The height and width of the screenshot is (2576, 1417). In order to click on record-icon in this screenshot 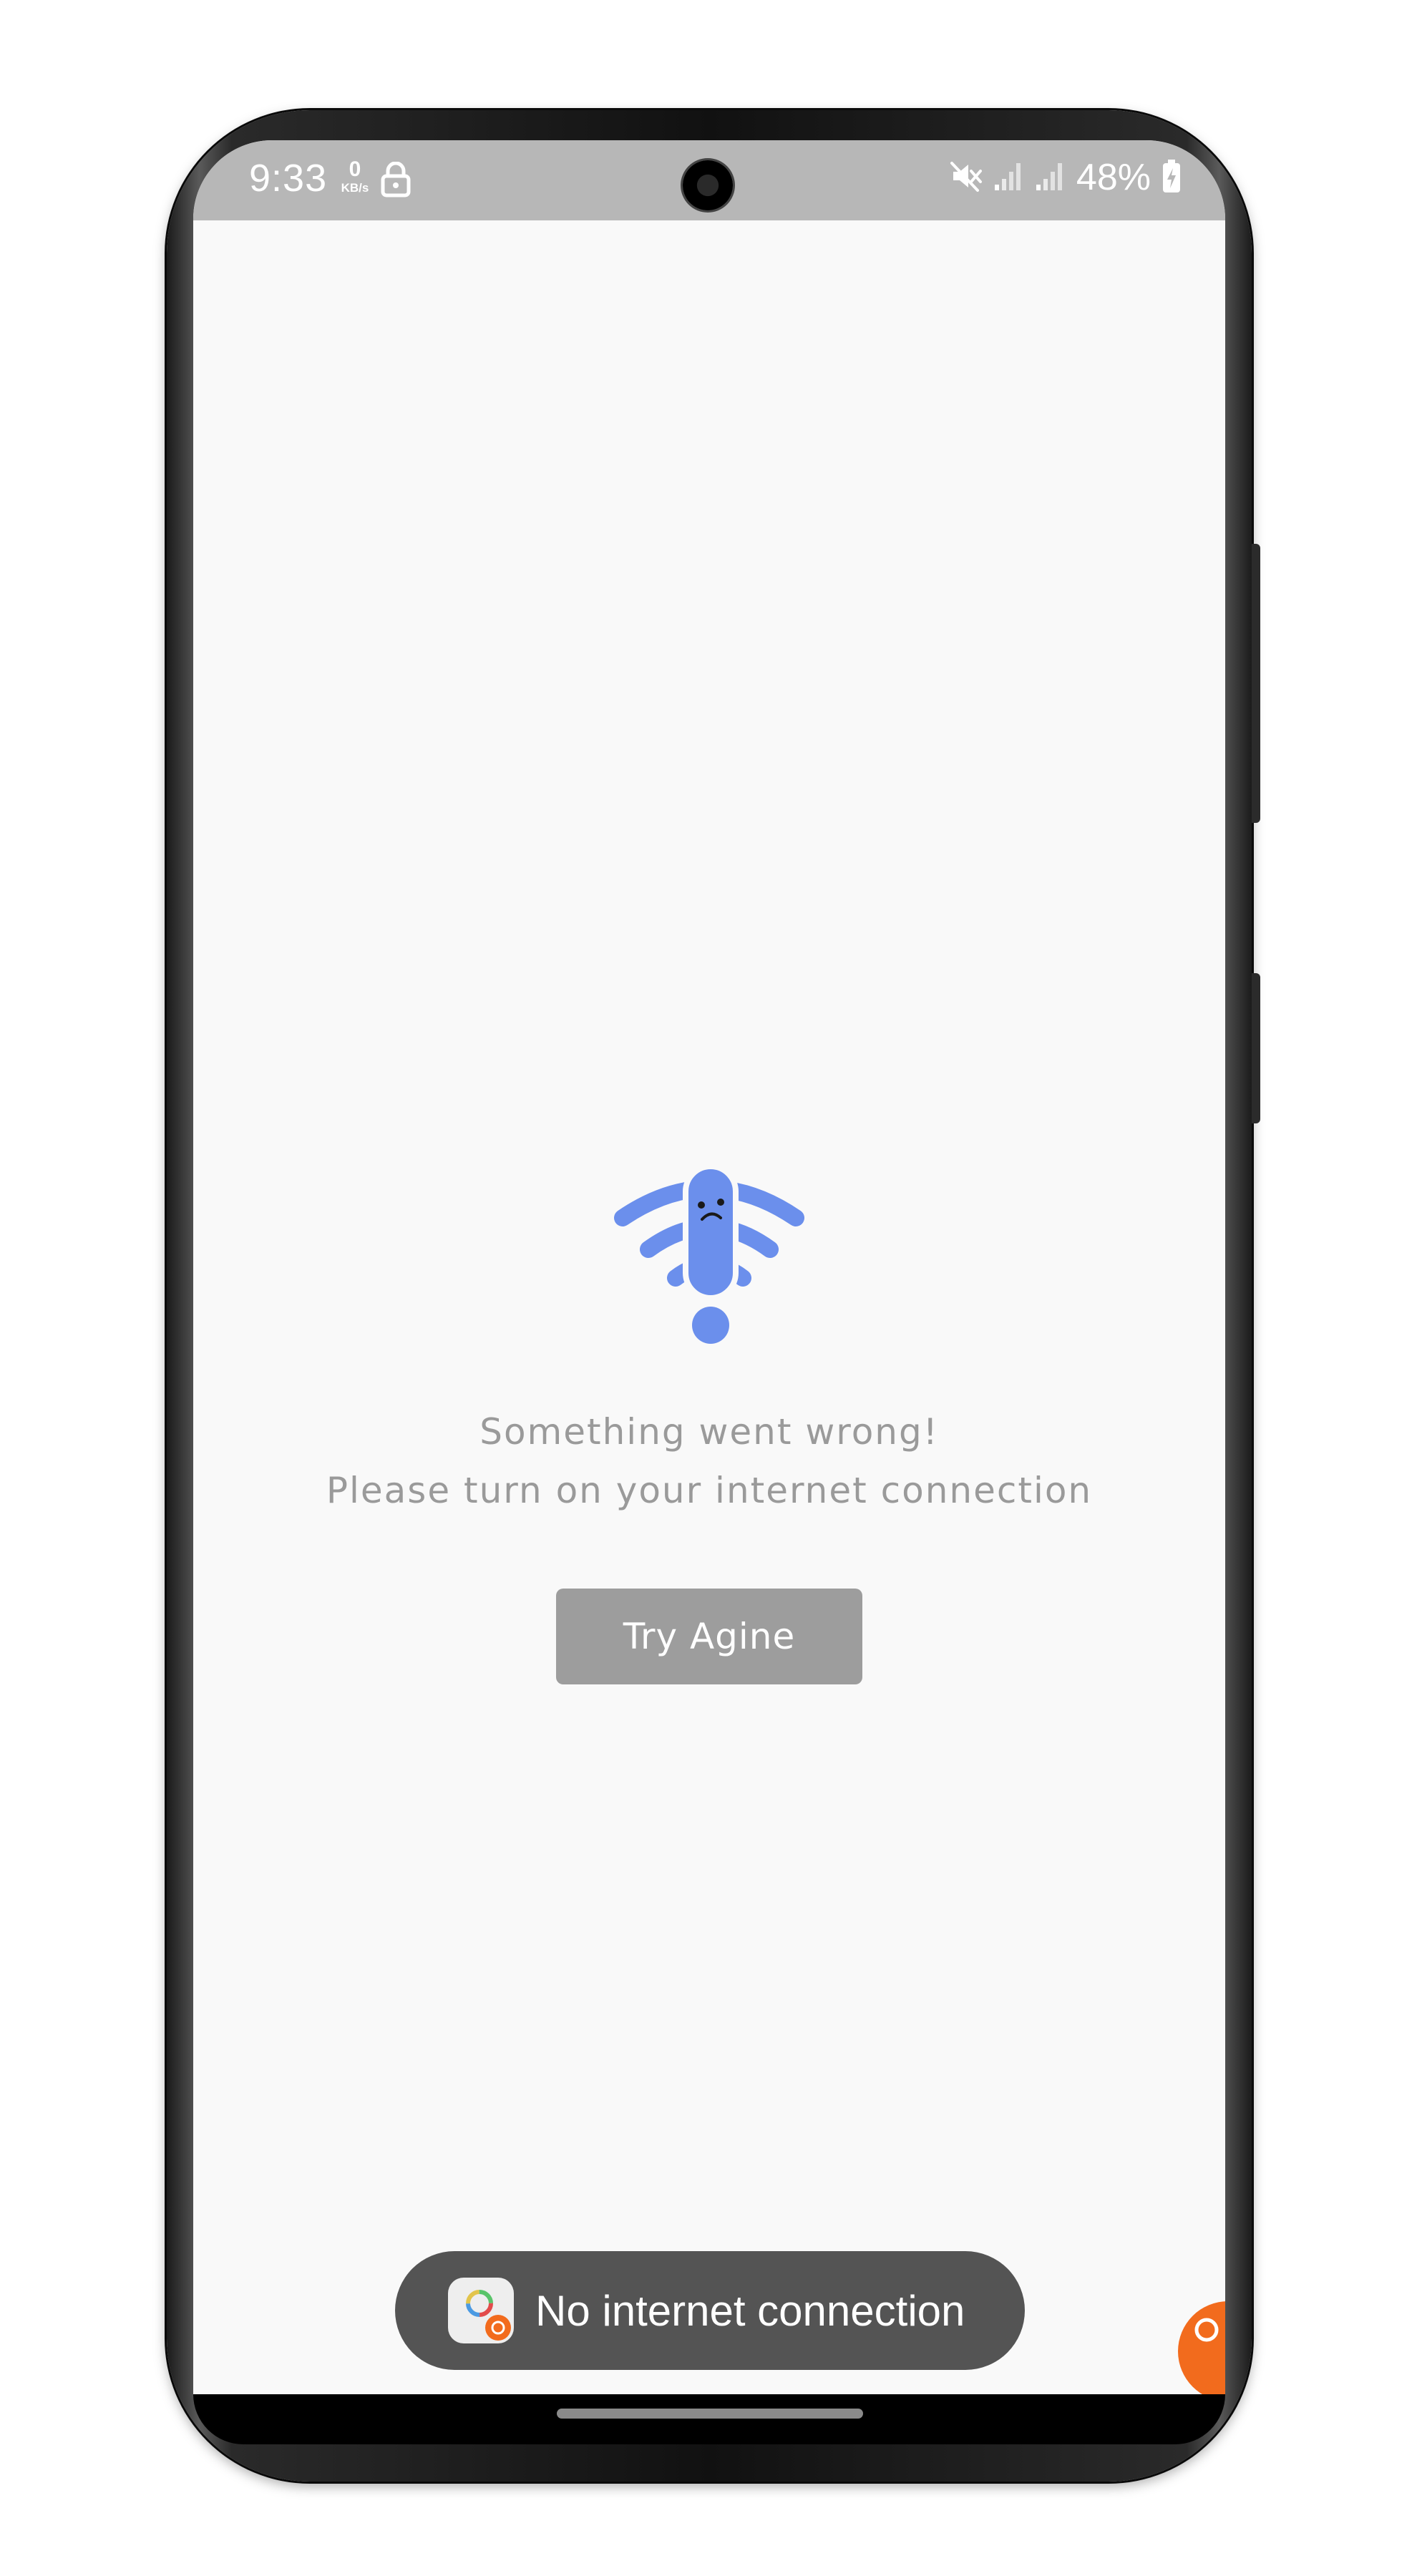, I will do `click(1206, 2330)`.